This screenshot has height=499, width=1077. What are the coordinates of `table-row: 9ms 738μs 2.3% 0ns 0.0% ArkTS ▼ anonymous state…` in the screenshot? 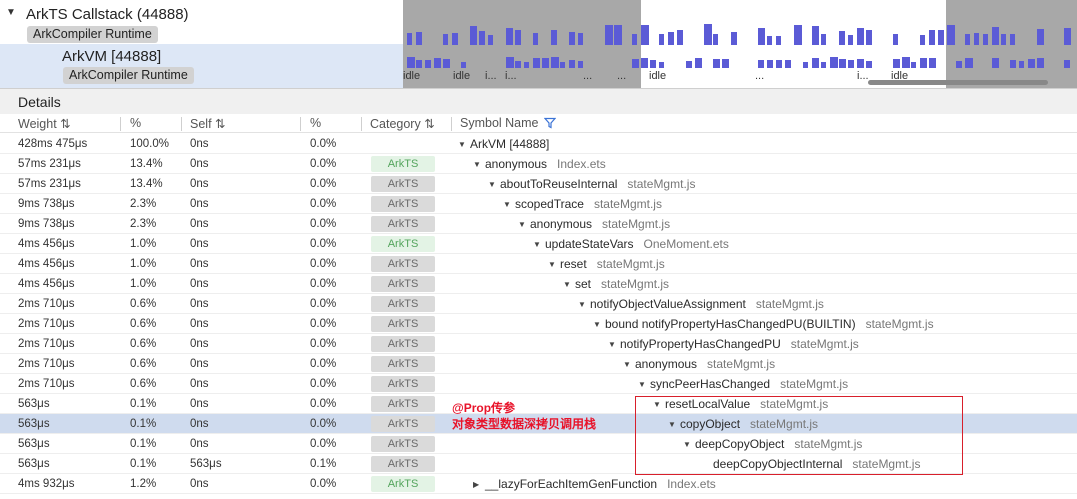 It's located at (538, 224).